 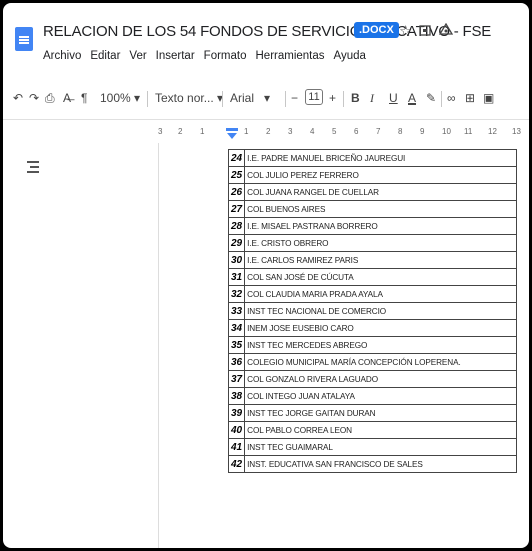 What do you see at coordinates (225, 56) in the screenshot?
I see `menu-formato: Formato` at bounding box center [225, 56].